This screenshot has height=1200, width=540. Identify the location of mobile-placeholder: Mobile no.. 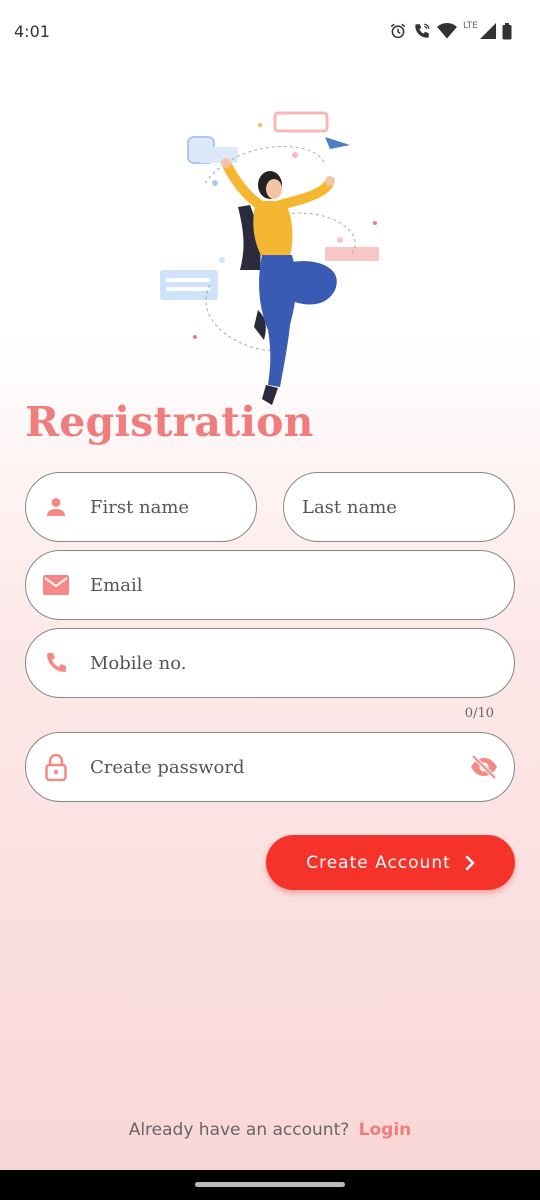
(138, 663).